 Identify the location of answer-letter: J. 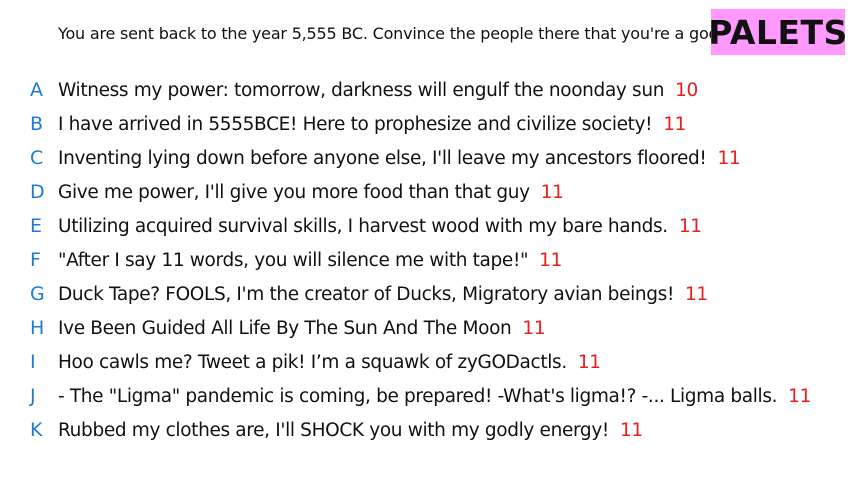
(33, 396).